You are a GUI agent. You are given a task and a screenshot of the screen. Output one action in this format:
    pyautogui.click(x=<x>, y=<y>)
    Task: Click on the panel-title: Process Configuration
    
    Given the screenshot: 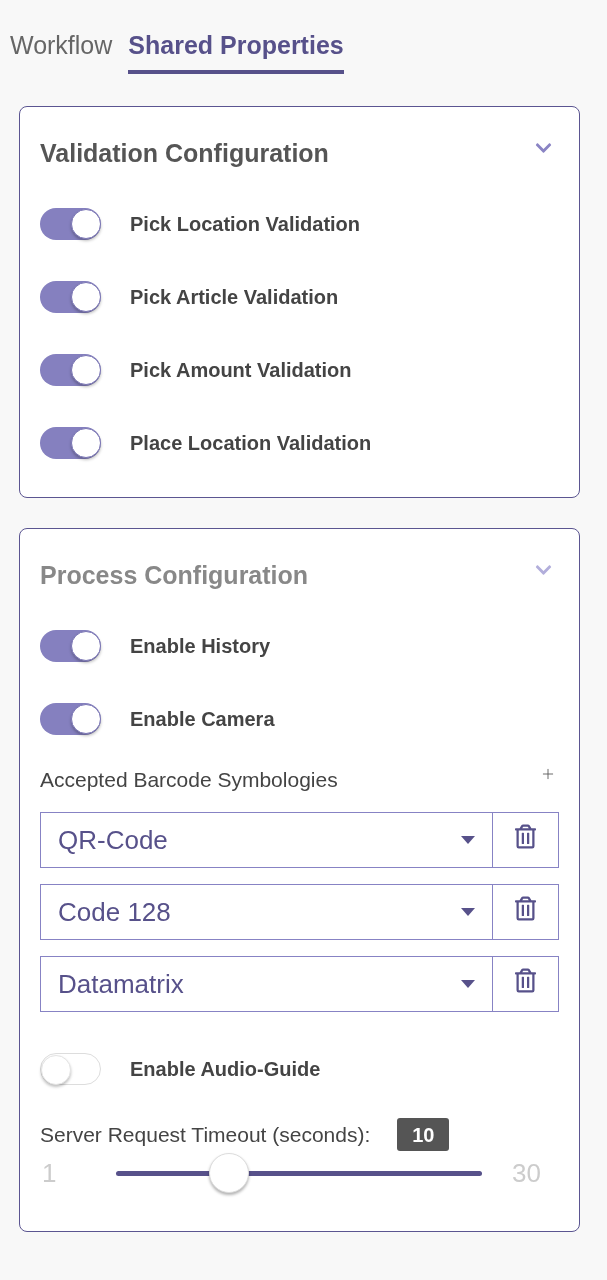 What is the action you would take?
    pyautogui.click(x=174, y=575)
    